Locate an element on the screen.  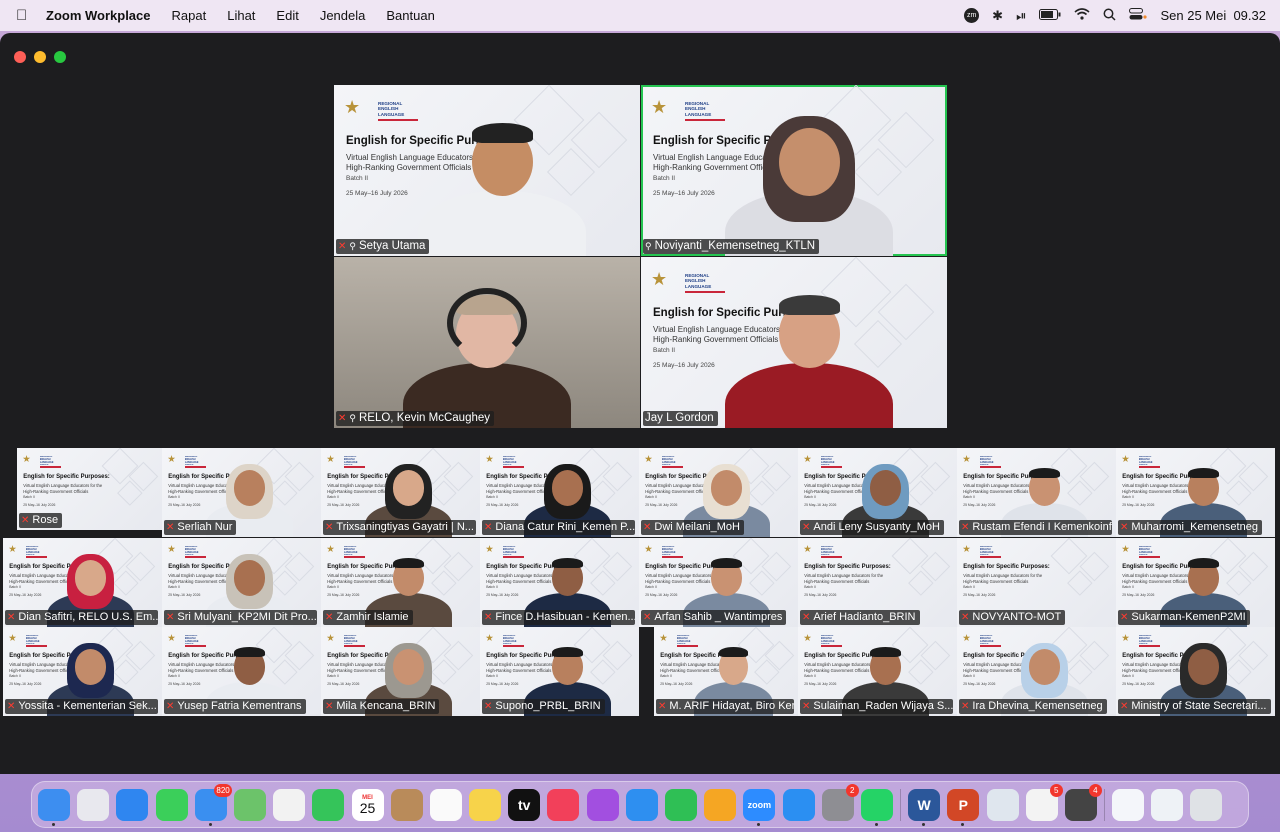
menu-edit: Edit is located at coordinates (287, 15).